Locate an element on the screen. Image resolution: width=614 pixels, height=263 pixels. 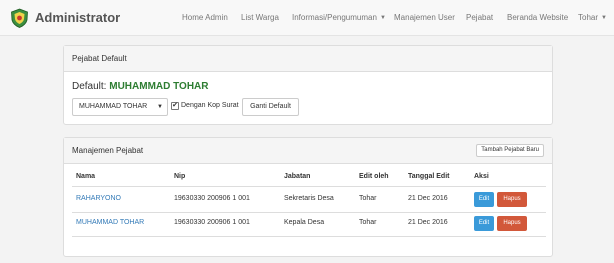
column-header-nama: Nama is located at coordinates (86, 176).